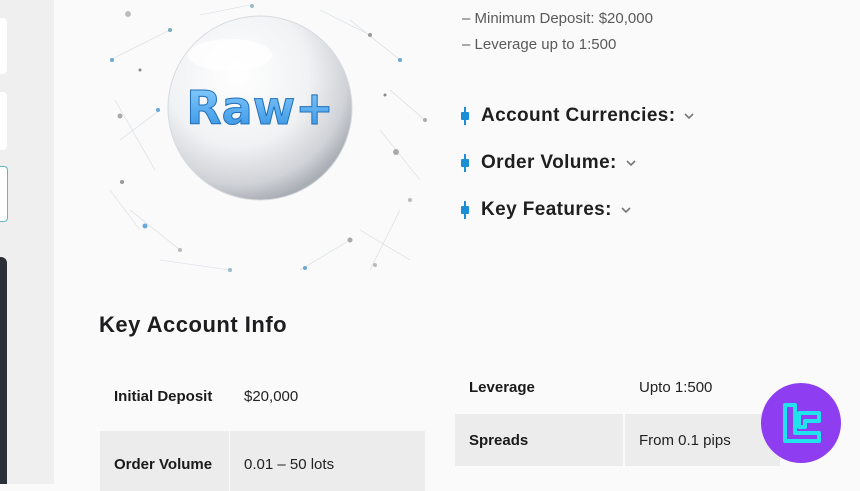 The image size is (860, 491). Describe the element at coordinates (4, 194) in the screenshot. I see `rail-card-active` at that location.